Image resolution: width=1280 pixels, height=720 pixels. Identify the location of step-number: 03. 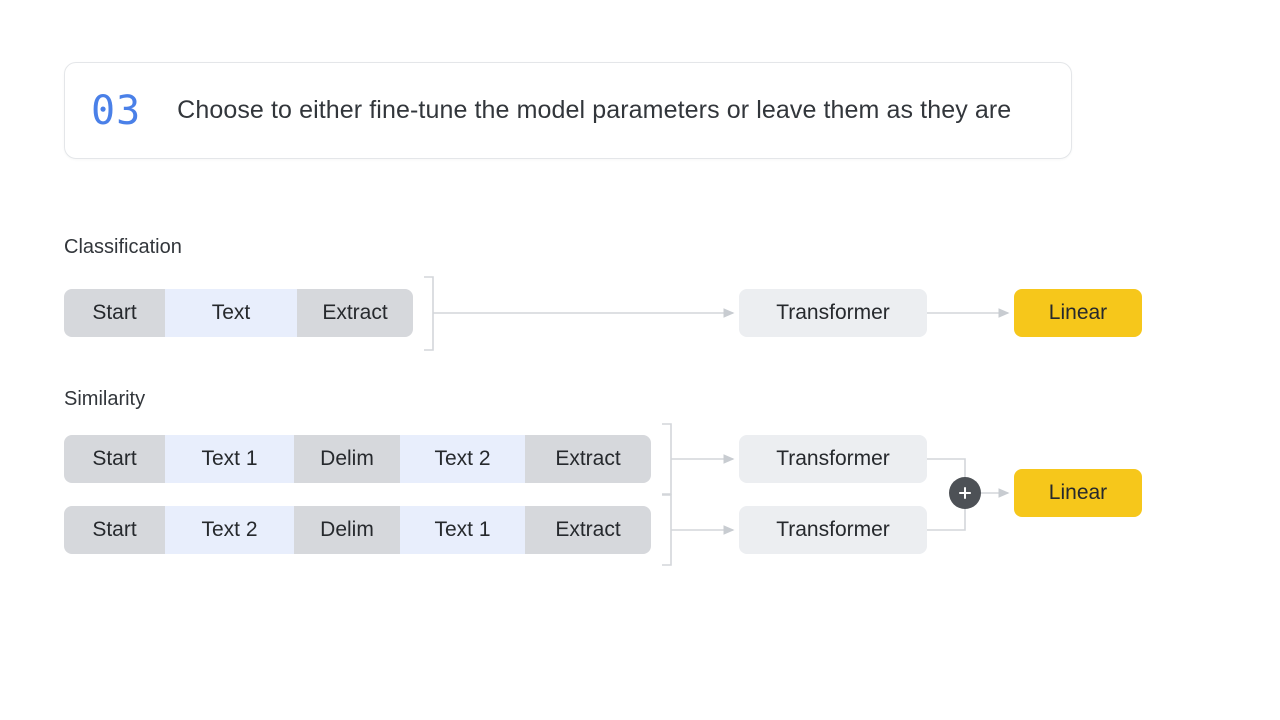
(116, 110).